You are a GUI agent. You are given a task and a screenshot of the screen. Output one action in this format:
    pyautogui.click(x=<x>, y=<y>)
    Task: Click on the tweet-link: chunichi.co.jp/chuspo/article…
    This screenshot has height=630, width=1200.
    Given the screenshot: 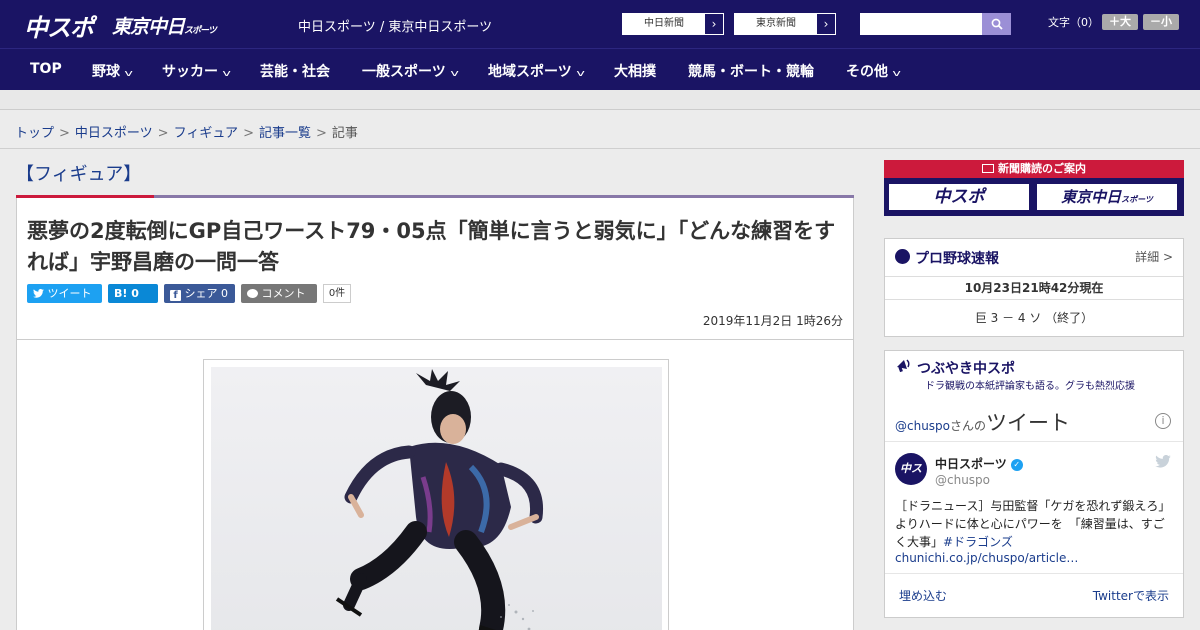 What is the action you would take?
    pyautogui.click(x=986, y=558)
    